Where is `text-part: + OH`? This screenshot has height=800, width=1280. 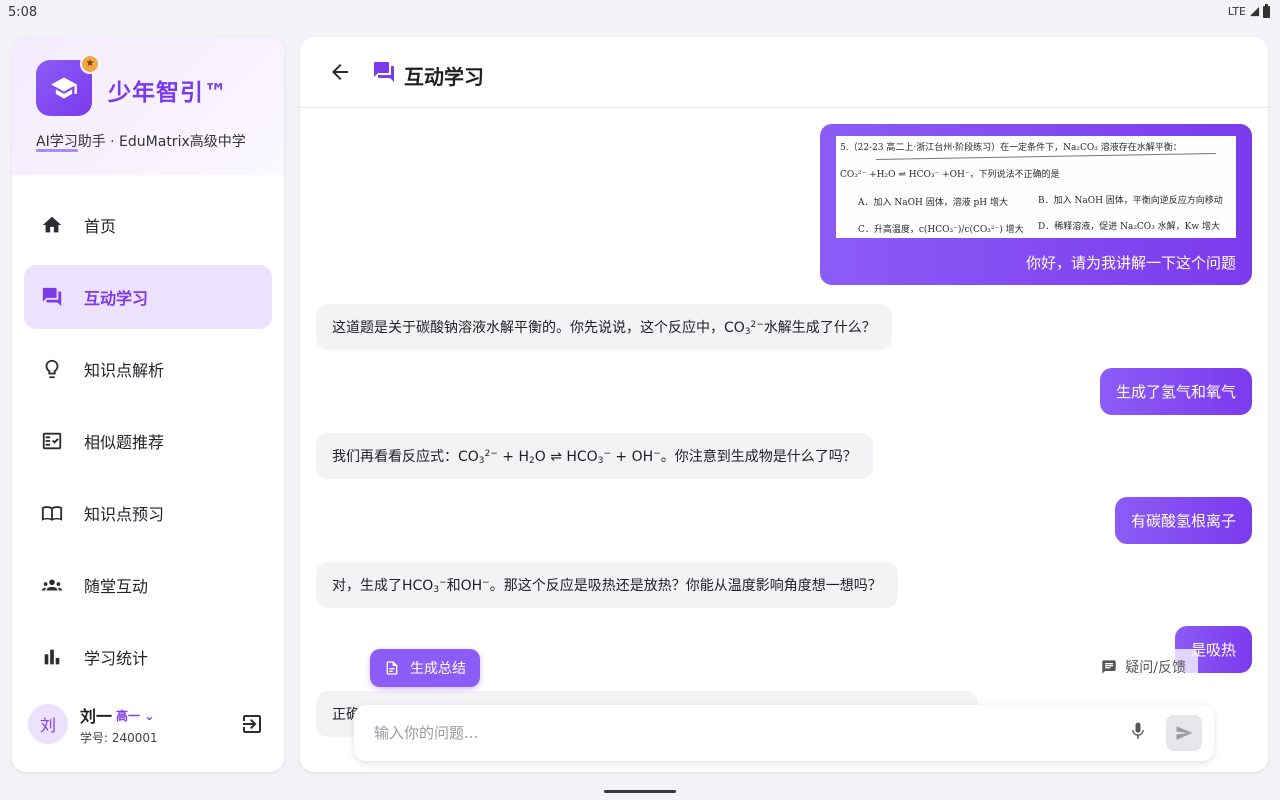 text-part: + OH is located at coordinates (632, 457).